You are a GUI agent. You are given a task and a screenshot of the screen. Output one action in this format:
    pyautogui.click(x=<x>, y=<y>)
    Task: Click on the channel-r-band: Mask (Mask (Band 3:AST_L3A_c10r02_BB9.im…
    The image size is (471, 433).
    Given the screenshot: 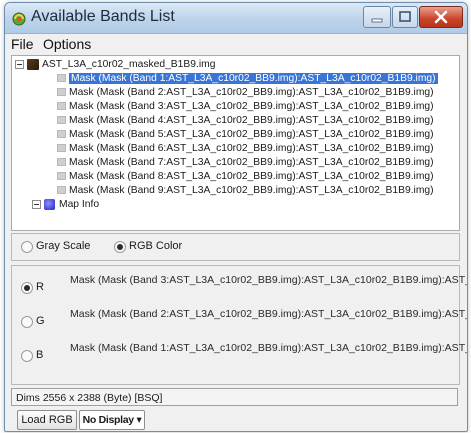 What is the action you would take?
    pyautogui.click(x=268, y=280)
    